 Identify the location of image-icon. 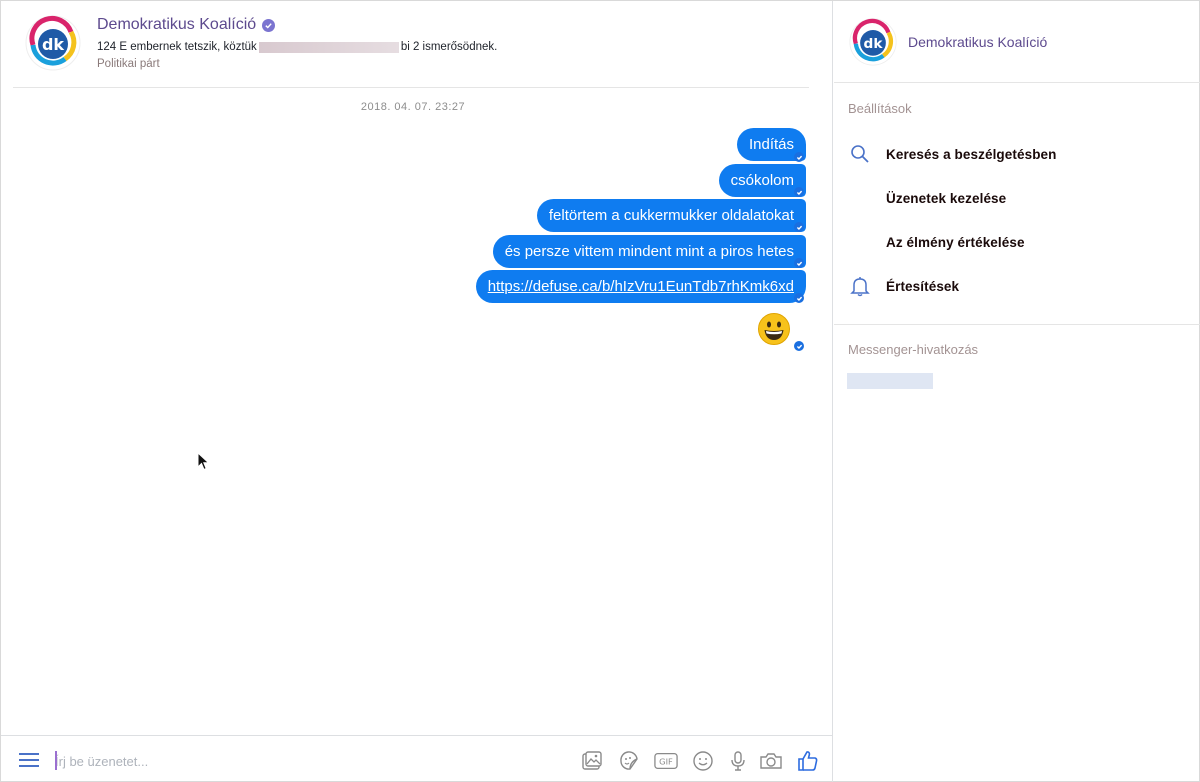
(592, 761).